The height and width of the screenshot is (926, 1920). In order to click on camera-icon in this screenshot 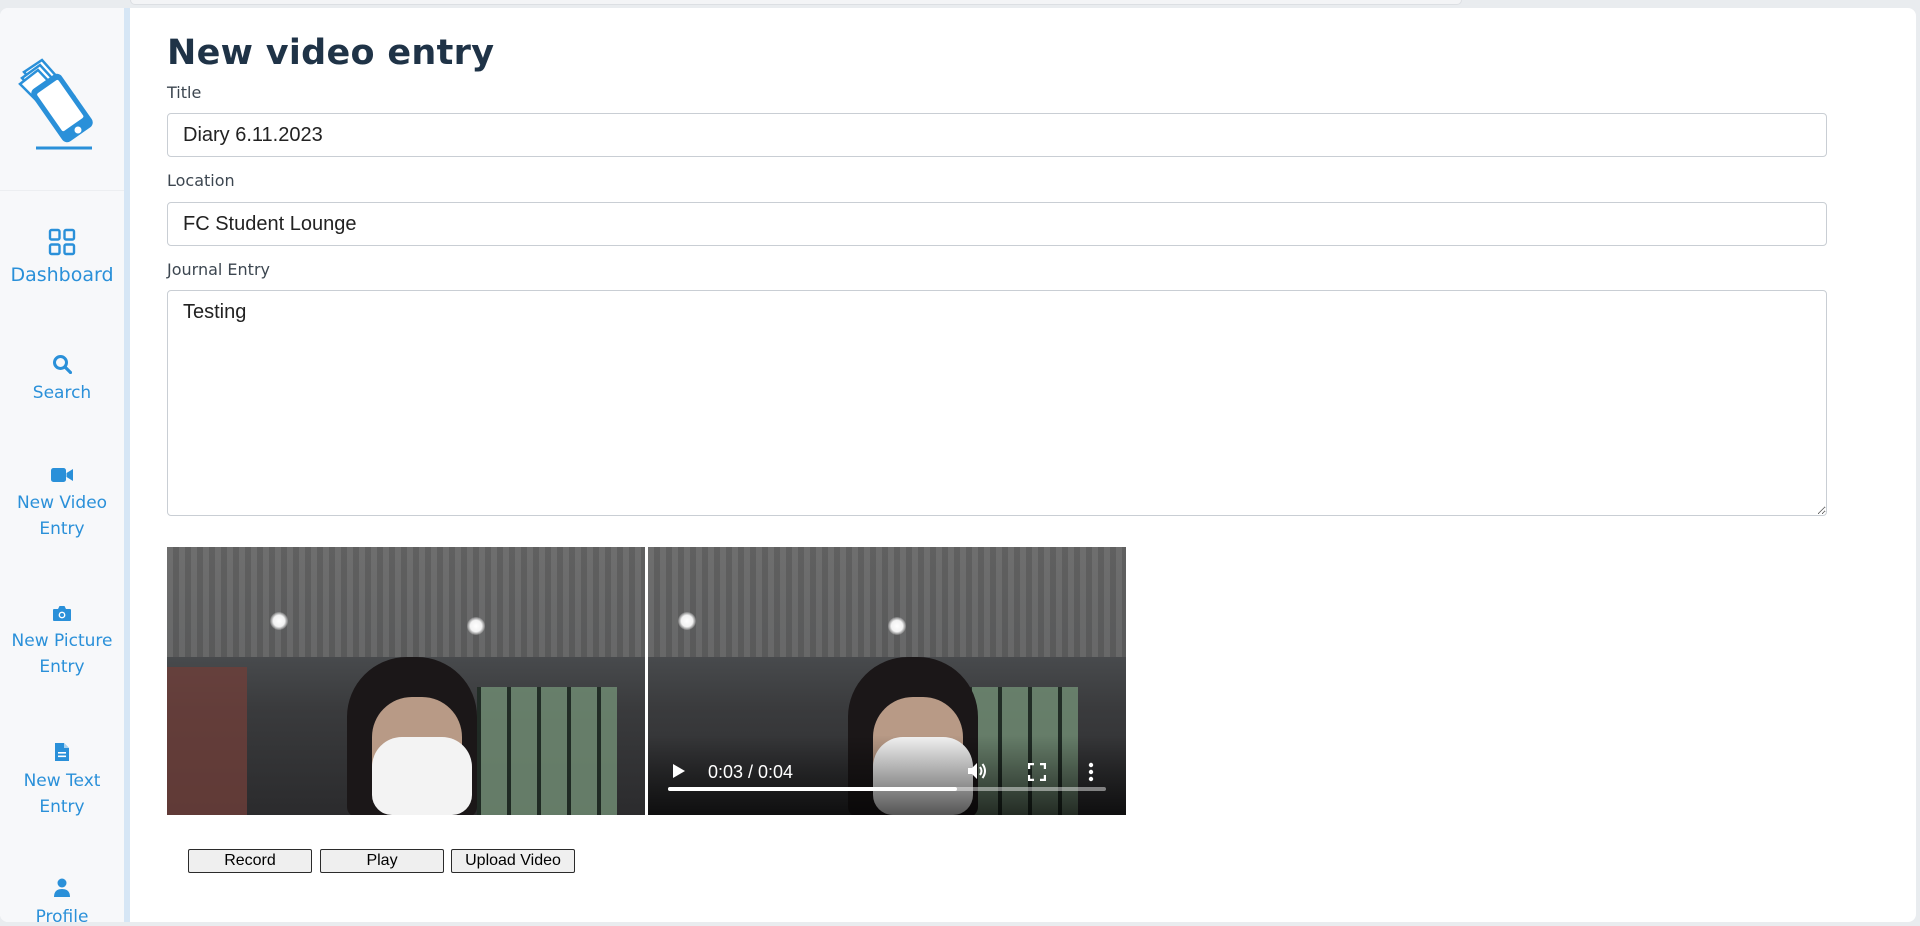, I will do `click(62, 613)`.